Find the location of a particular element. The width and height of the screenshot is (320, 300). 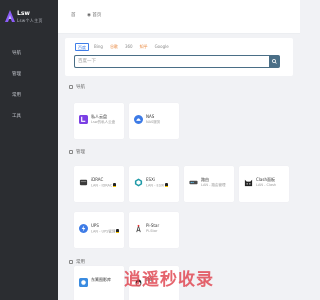

topbar: 首 ◉ 首页 is located at coordinates (179, 17).